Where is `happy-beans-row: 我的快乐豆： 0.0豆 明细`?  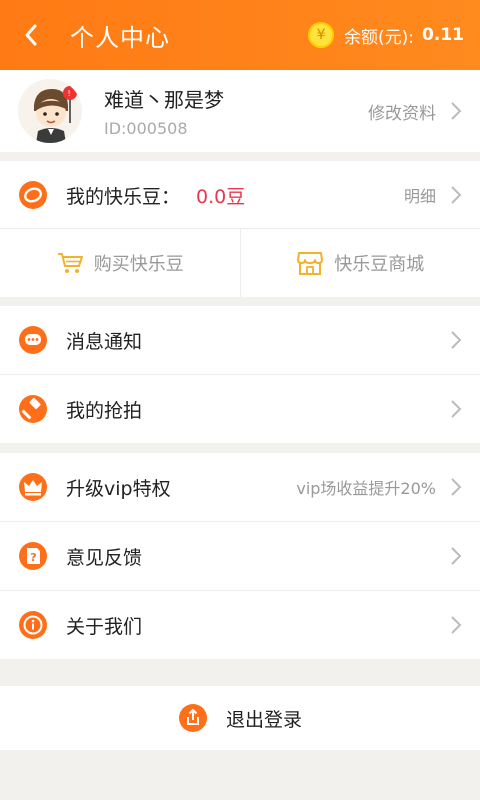 happy-beans-row: 我的快乐豆： 0.0豆 明细 is located at coordinates (240, 195).